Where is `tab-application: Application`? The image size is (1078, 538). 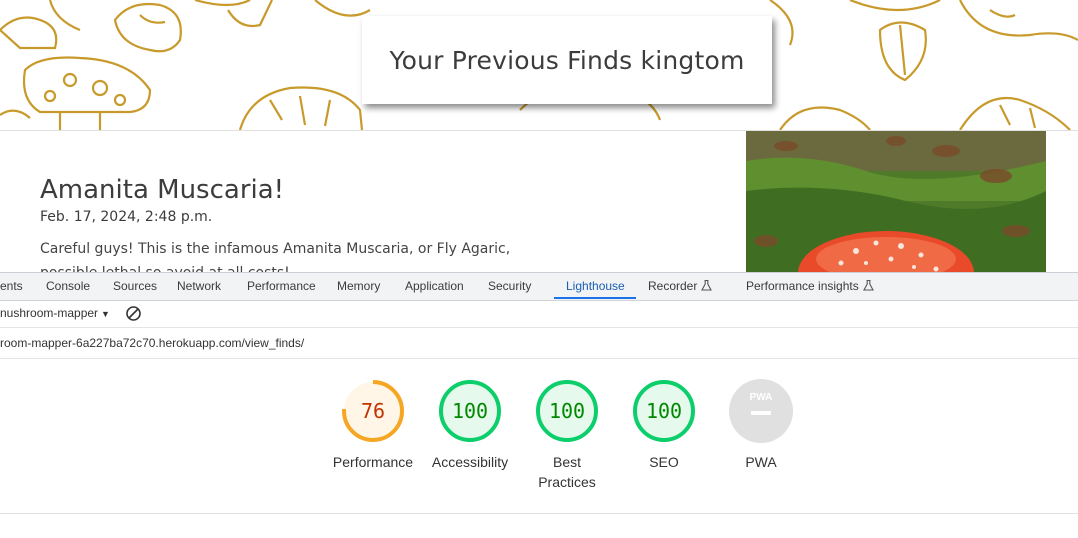
tab-application: Application is located at coordinates (434, 286).